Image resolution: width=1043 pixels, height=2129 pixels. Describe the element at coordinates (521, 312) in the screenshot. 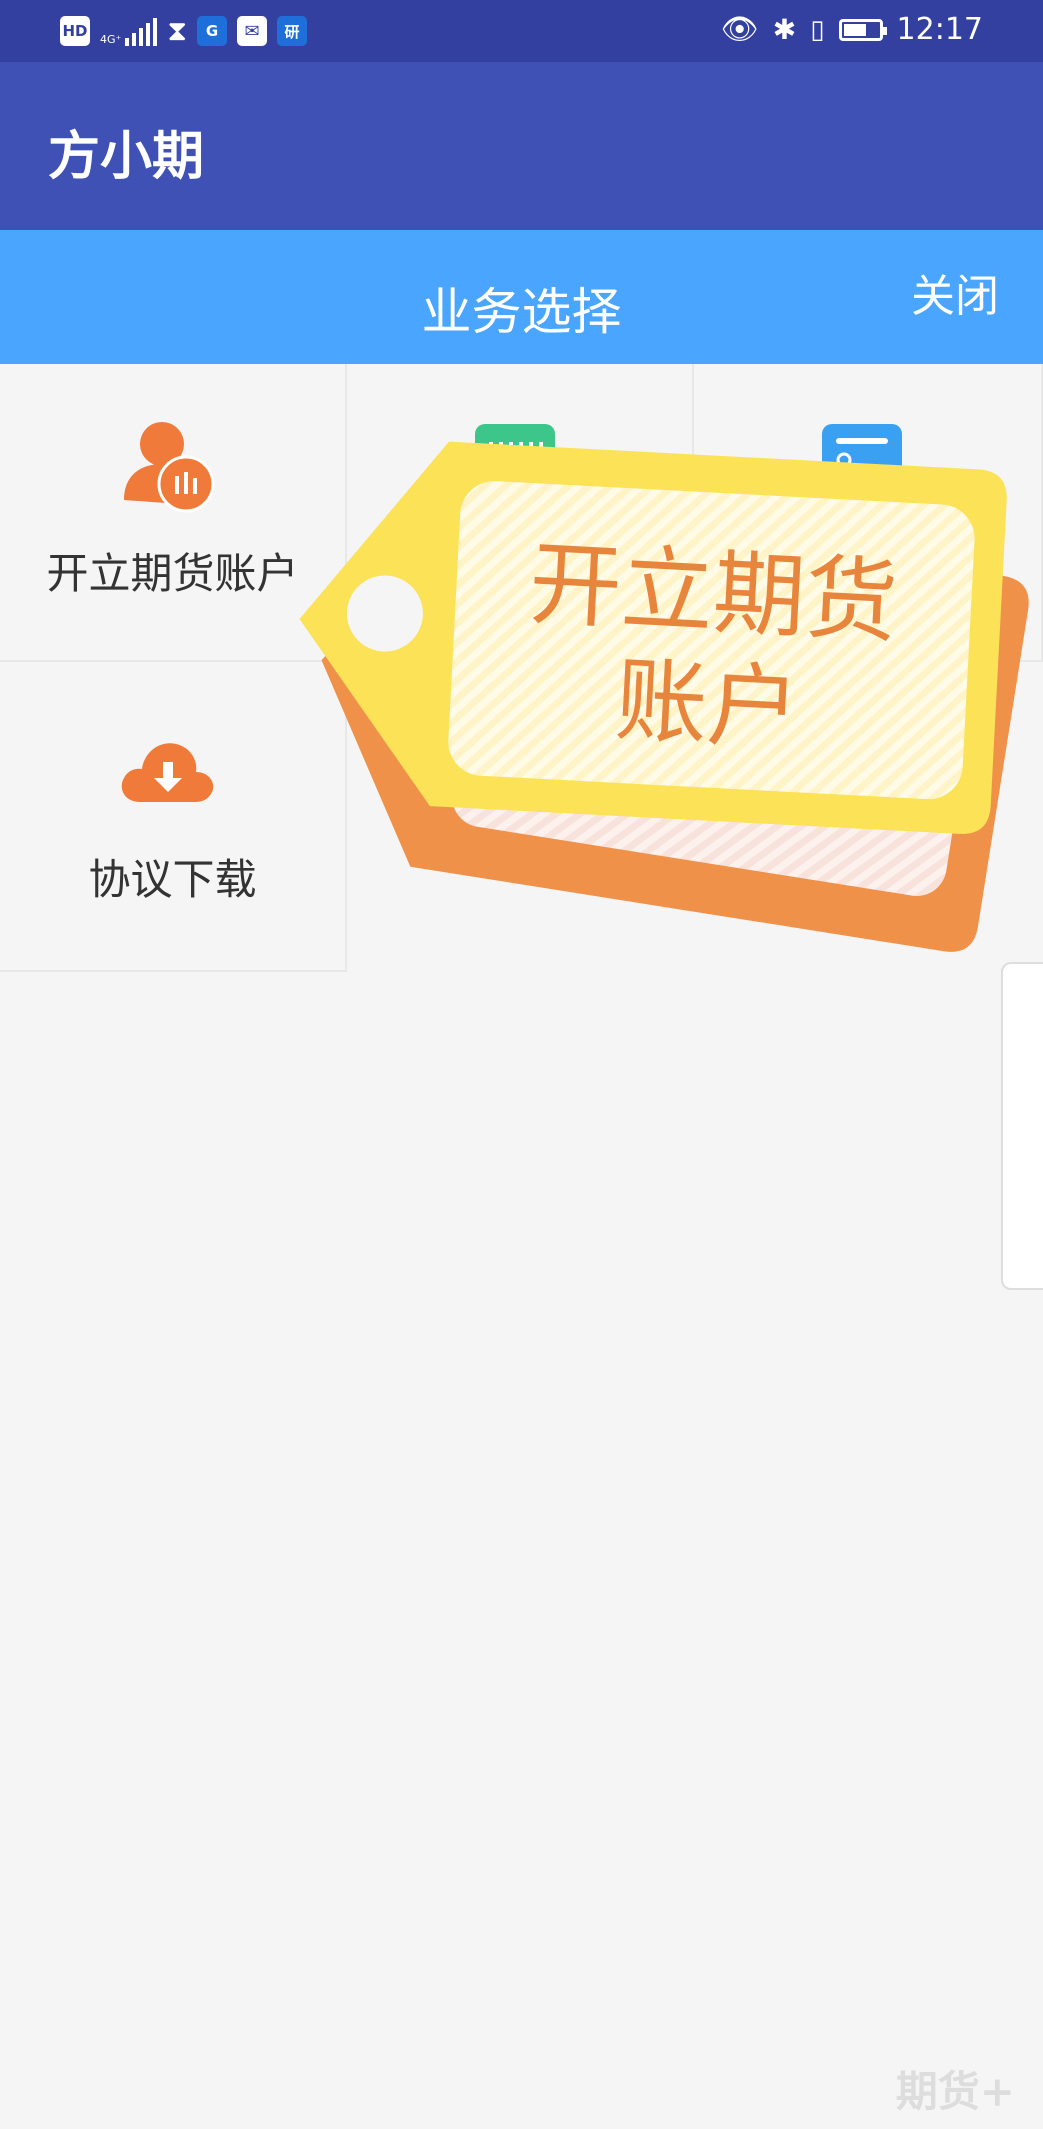

I see `page-title: 业务选择` at that location.